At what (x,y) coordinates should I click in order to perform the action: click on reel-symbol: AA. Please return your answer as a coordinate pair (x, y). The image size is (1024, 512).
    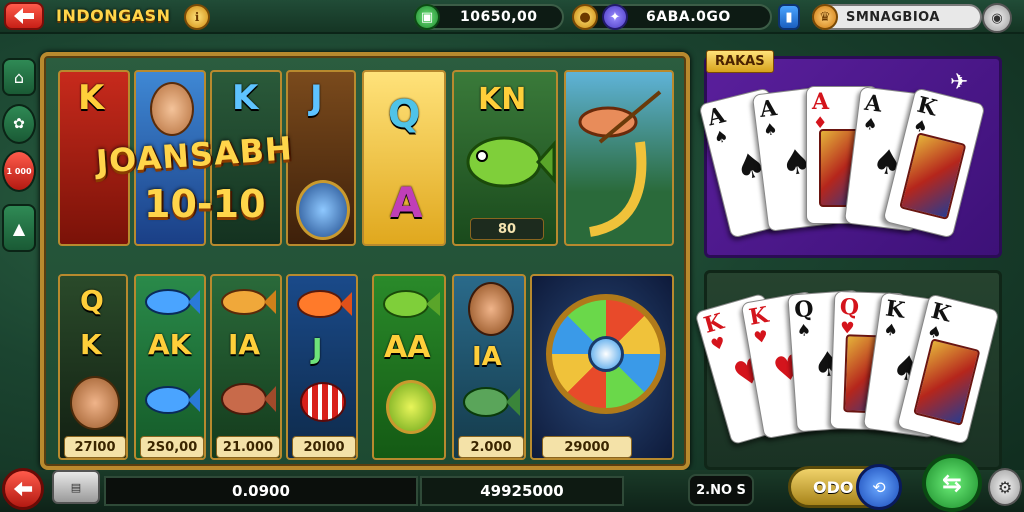
    Looking at the image, I should click on (407, 347).